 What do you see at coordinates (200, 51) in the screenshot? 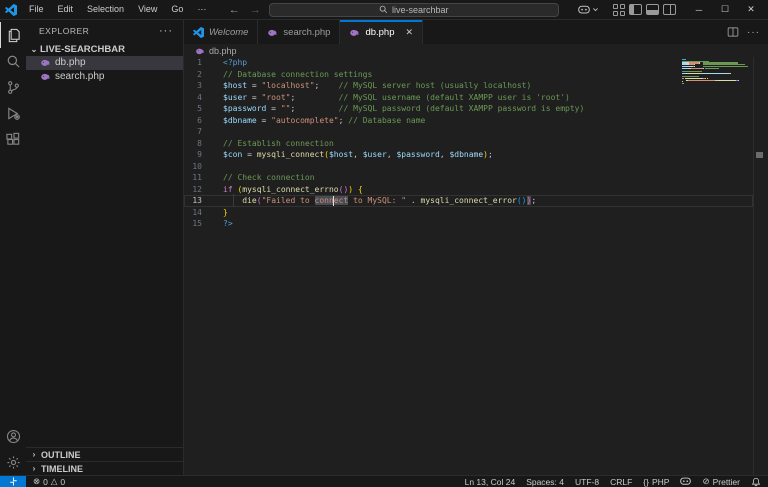
I see `php-file-icon` at bounding box center [200, 51].